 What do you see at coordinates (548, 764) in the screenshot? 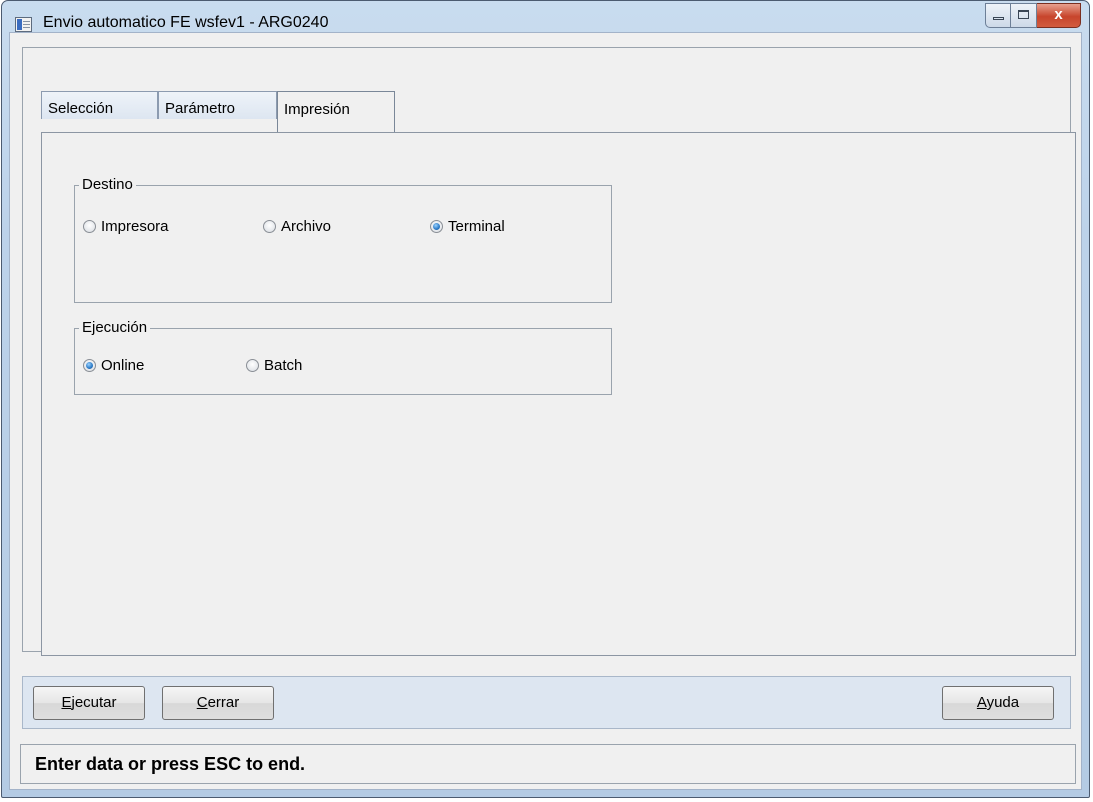
I see `status-bar: Enter data or press ESC to end.` at bounding box center [548, 764].